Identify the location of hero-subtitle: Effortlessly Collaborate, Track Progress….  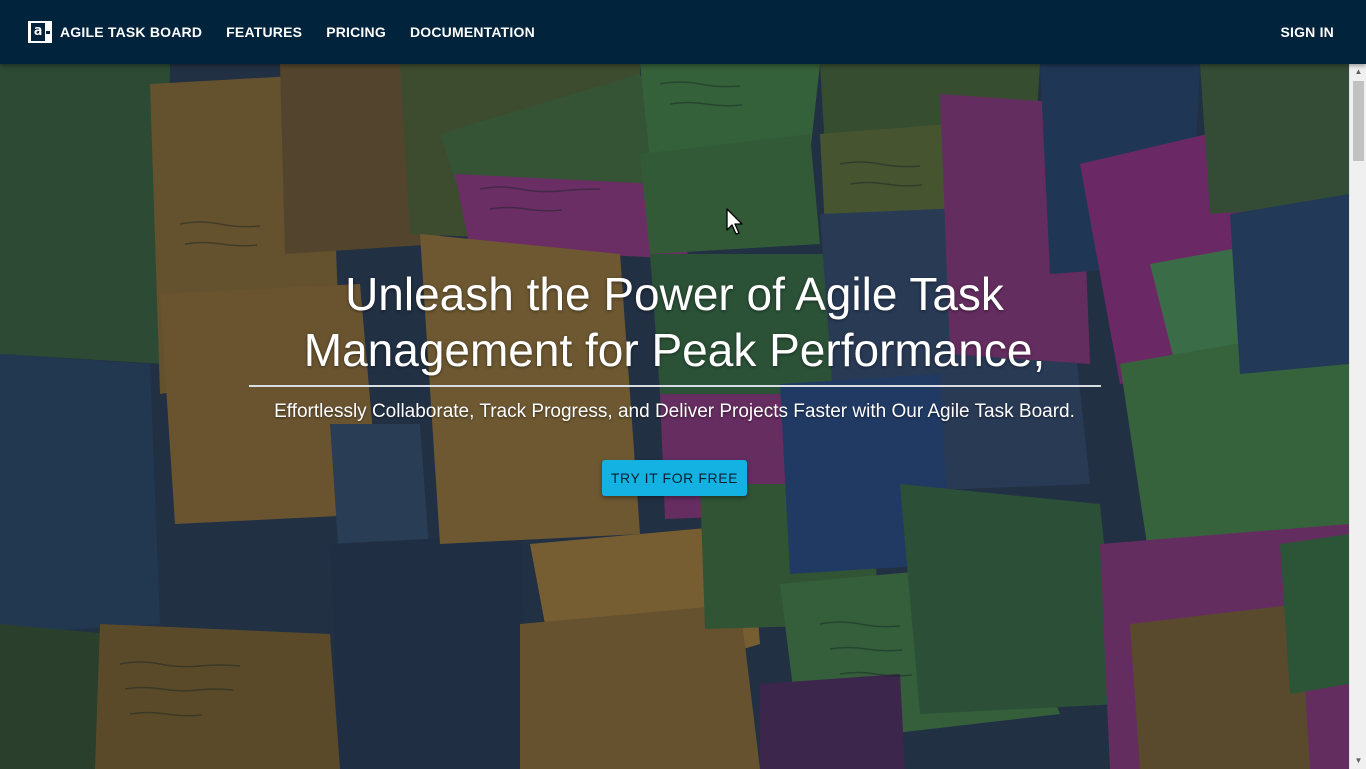
(674, 411).